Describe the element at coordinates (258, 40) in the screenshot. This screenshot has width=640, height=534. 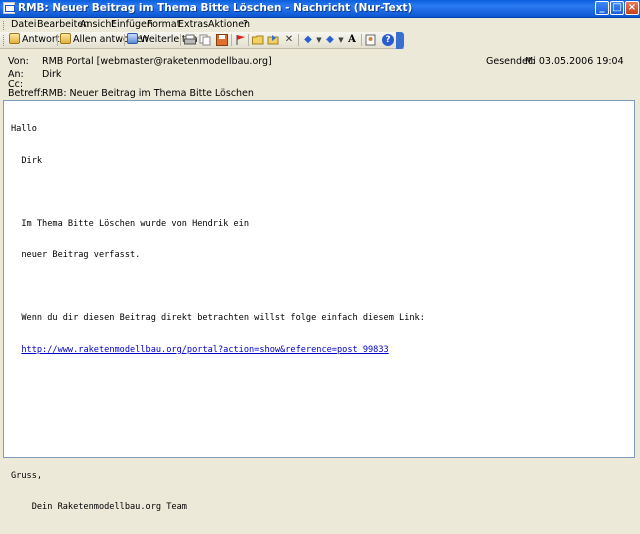
I see `open-folder-icon` at that location.